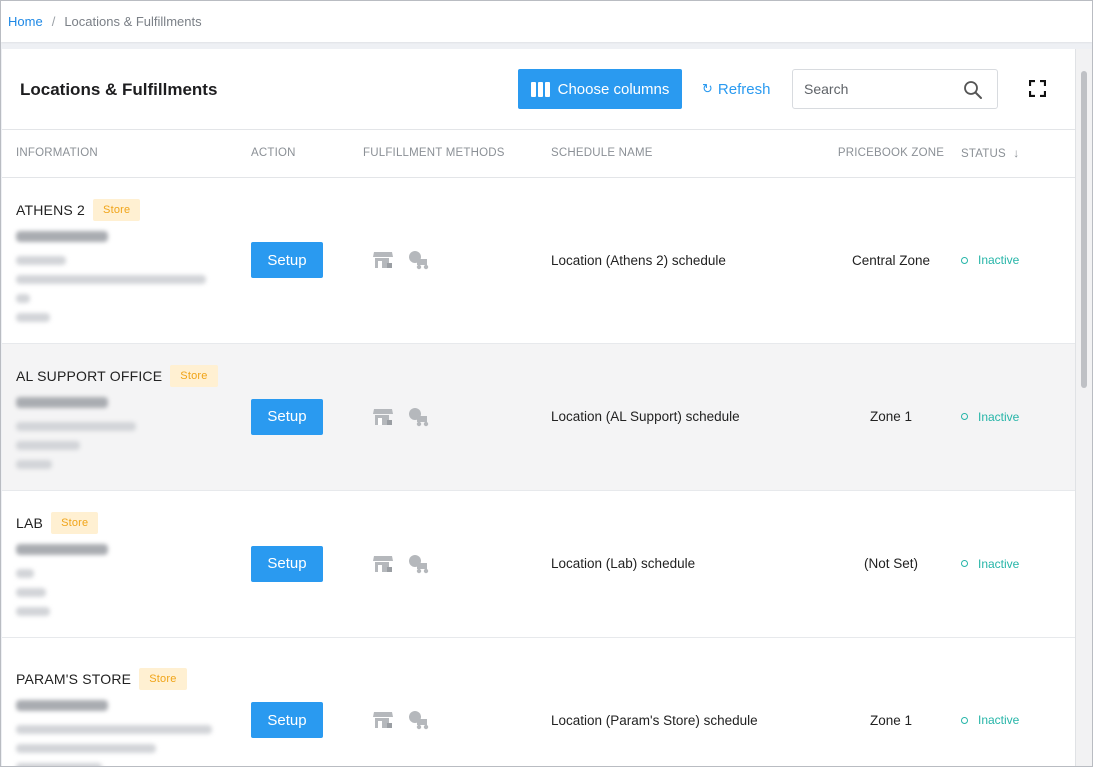 This screenshot has width=1093, height=767. What do you see at coordinates (133, 21) in the screenshot?
I see `breadcrumb-current: Locations & Fulfillments` at bounding box center [133, 21].